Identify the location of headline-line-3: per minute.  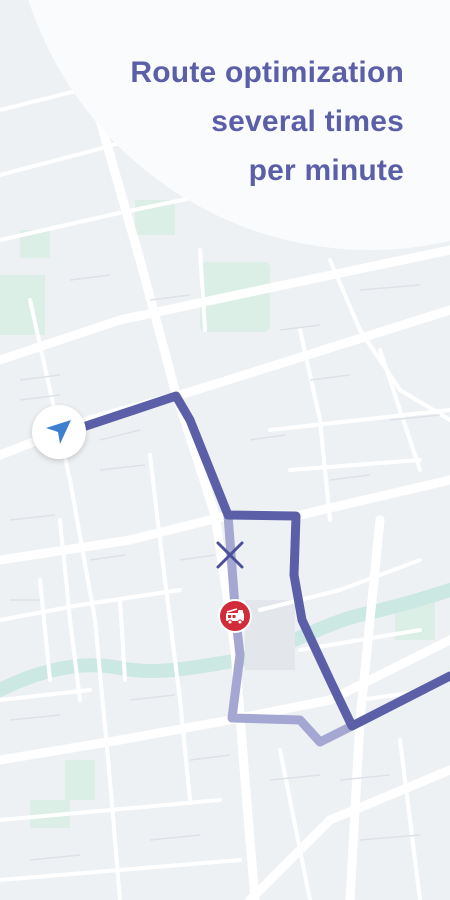
(326, 170).